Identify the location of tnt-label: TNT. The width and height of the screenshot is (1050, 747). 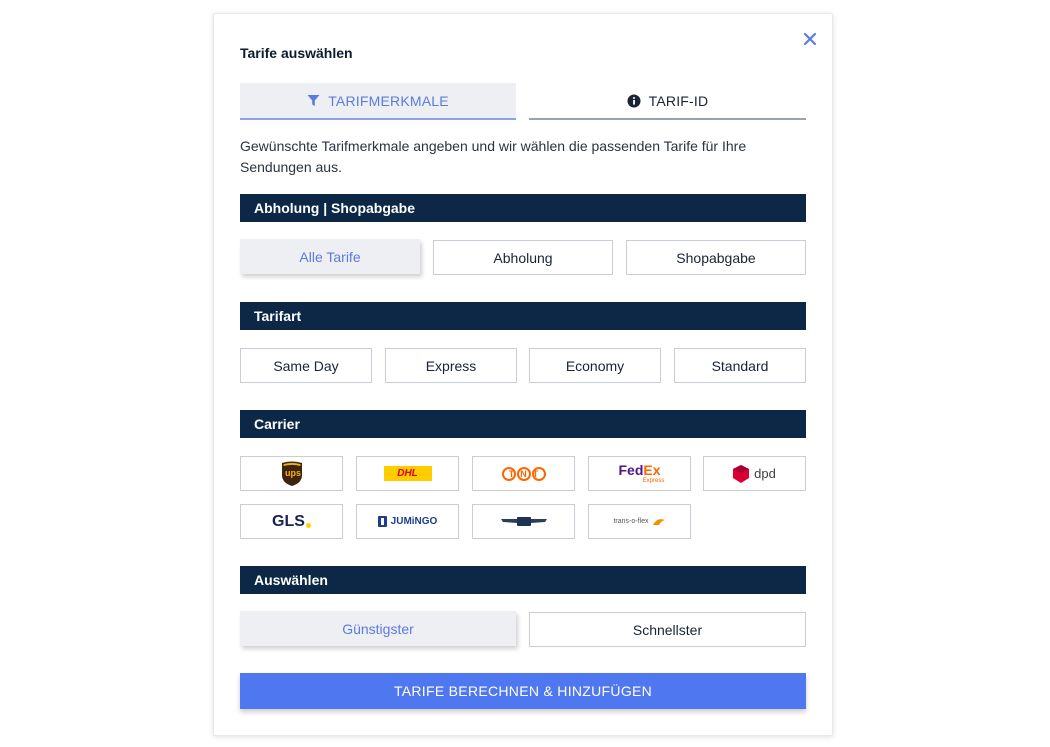
(526, 473).